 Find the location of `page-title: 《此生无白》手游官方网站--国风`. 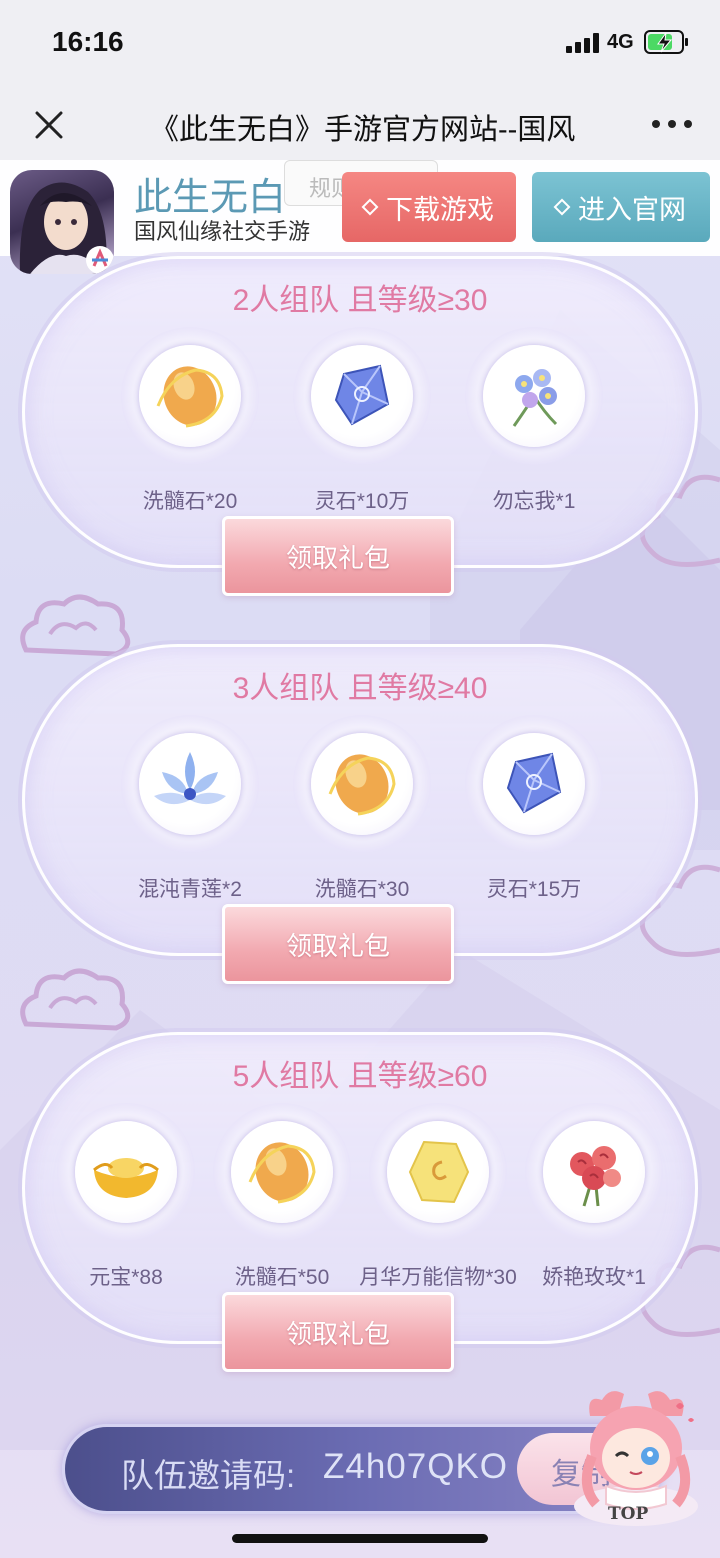

page-title: 《此生无白》手游官方网站--国风 is located at coordinates (363, 130).